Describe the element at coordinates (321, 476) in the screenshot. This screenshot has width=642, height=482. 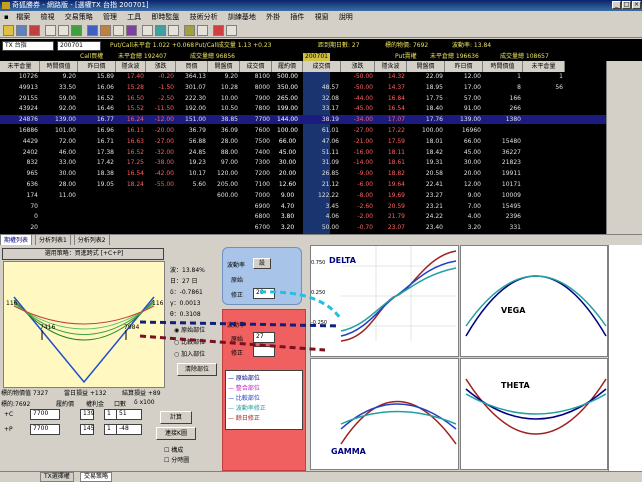
I see `status-bar: TX選擇權 交易策略` at that location.